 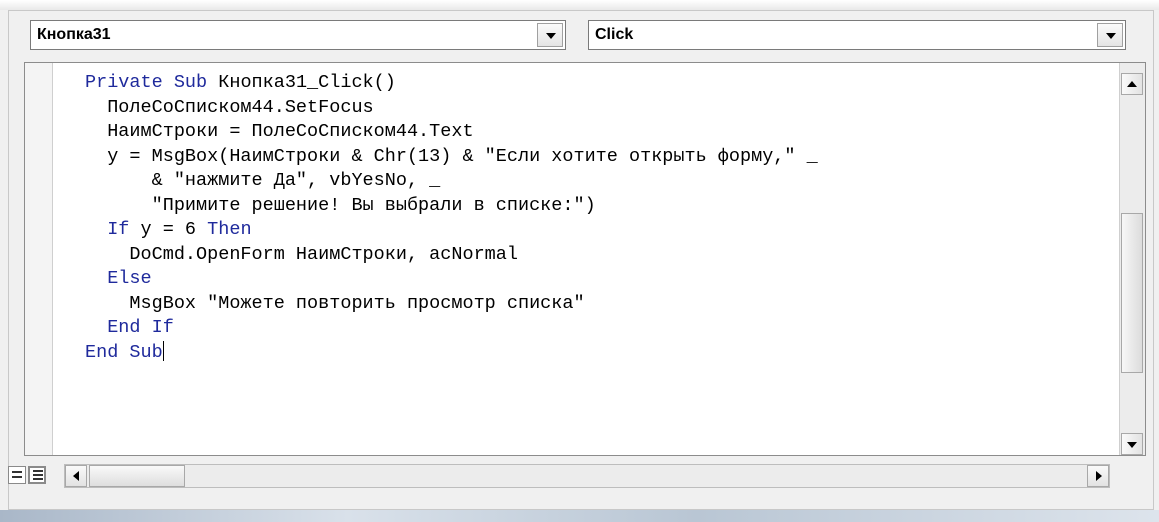 I want to click on code-line: Else, so click(x=451, y=279).